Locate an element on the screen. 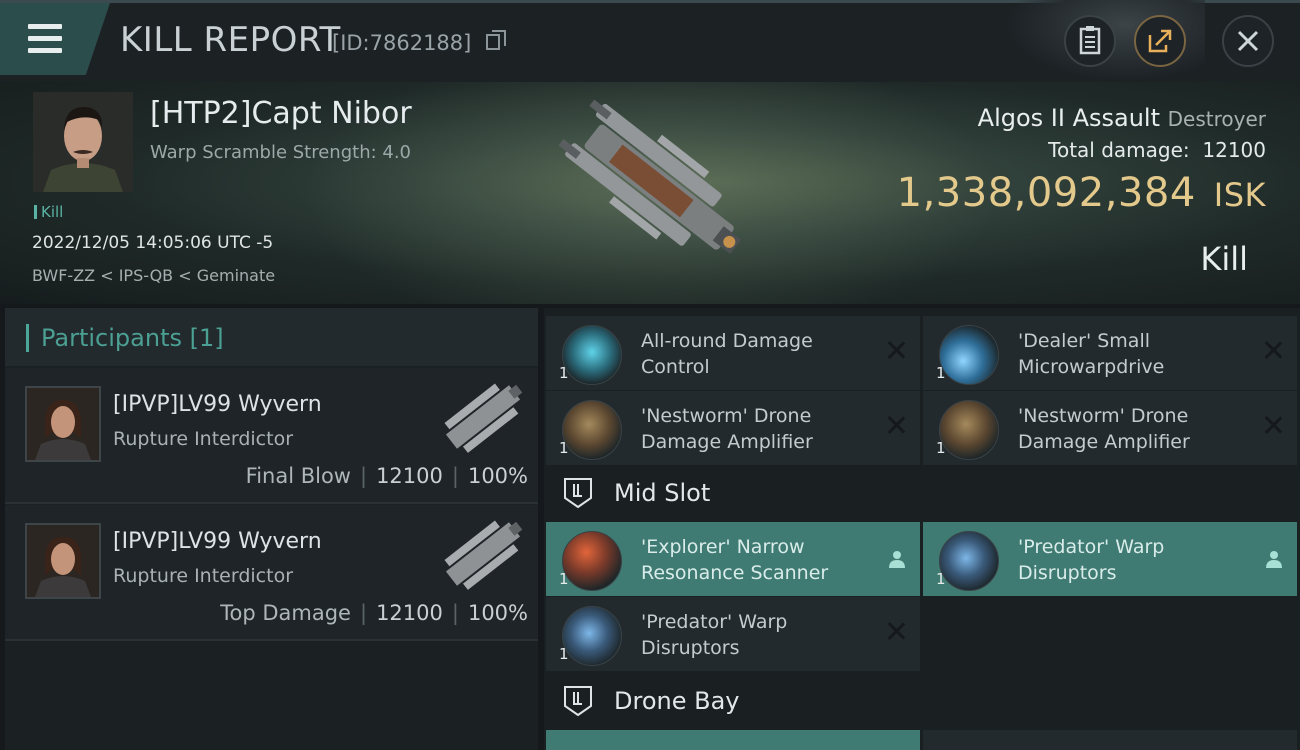 The height and width of the screenshot is (750, 1300). isk-value: 1,338,092,384 ISK is located at coordinates (1081, 193).